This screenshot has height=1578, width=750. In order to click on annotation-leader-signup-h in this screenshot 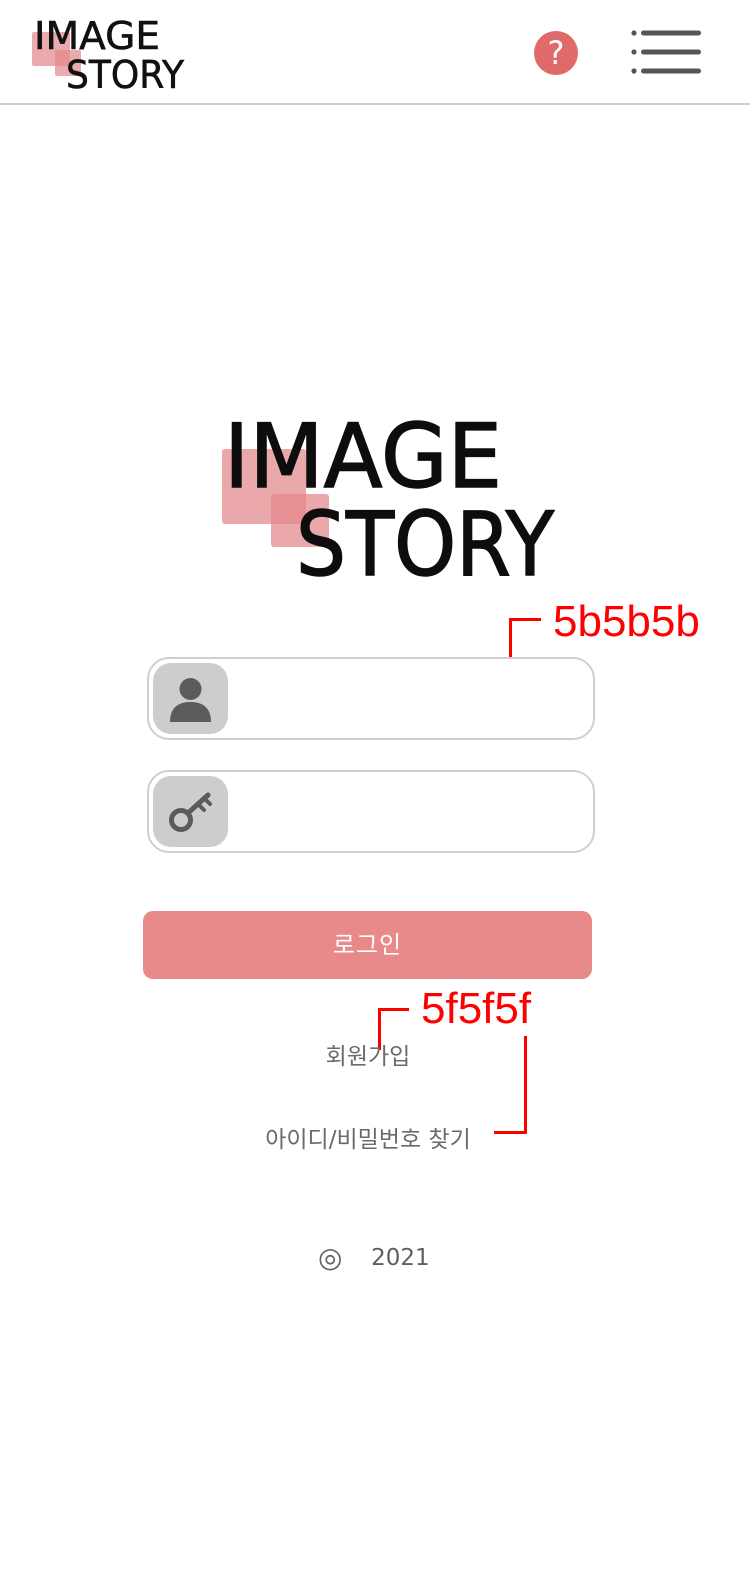, I will do `click(393, 1009)`.